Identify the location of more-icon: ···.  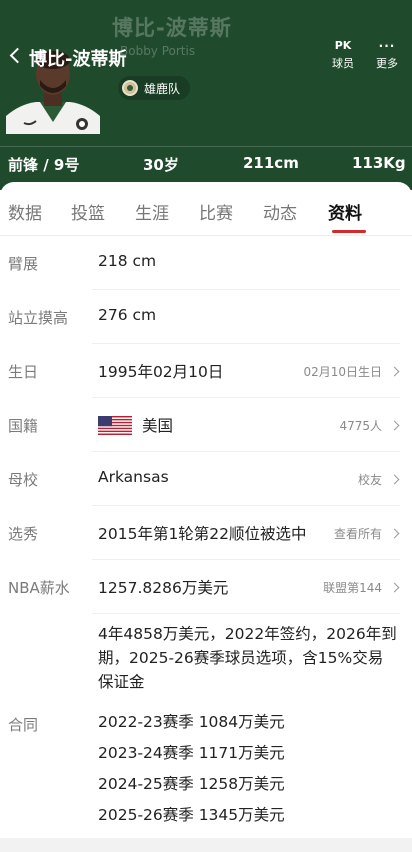
(387, 46).